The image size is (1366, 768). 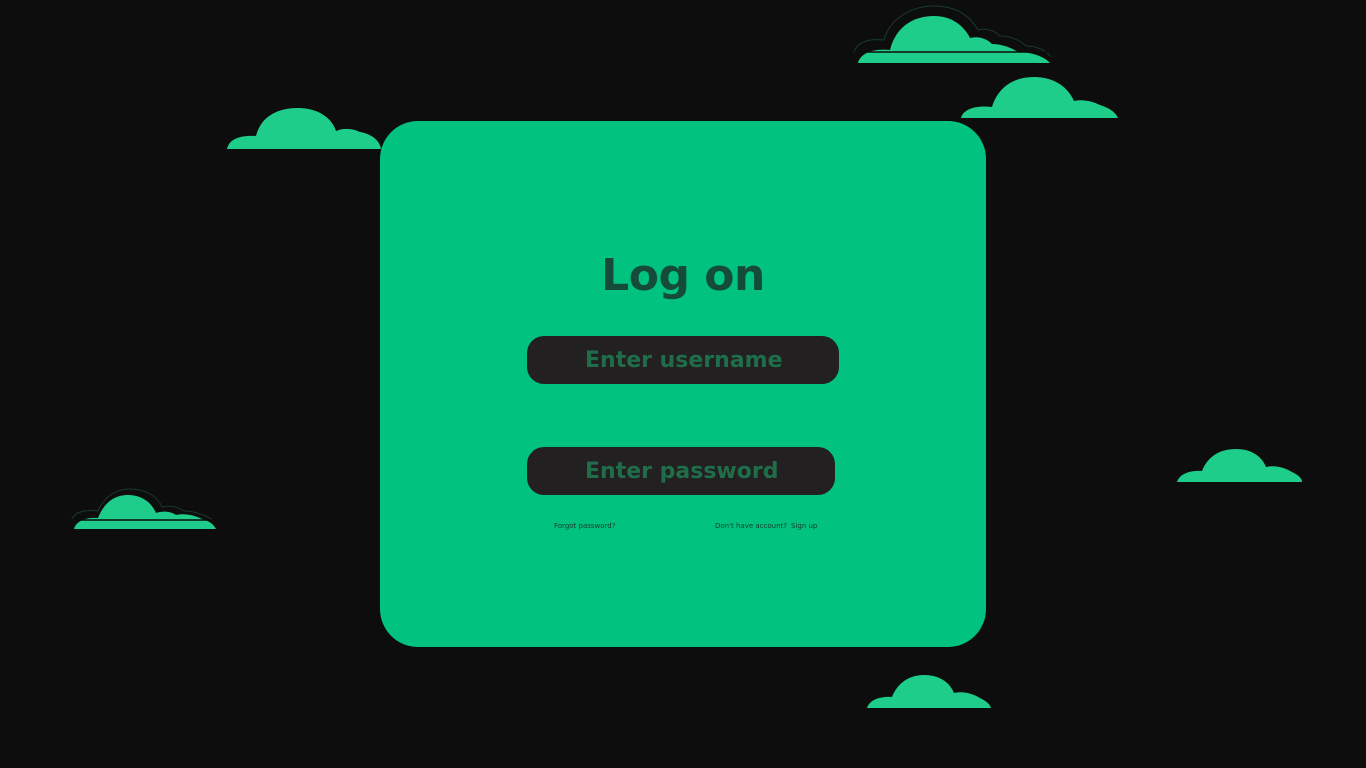 I want to click on password-input, so click(x=681, y=471).